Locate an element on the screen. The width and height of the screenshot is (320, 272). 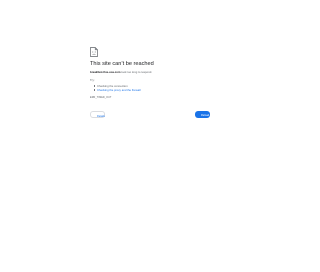
sad-document-icon is located at coordinates (94, 50).